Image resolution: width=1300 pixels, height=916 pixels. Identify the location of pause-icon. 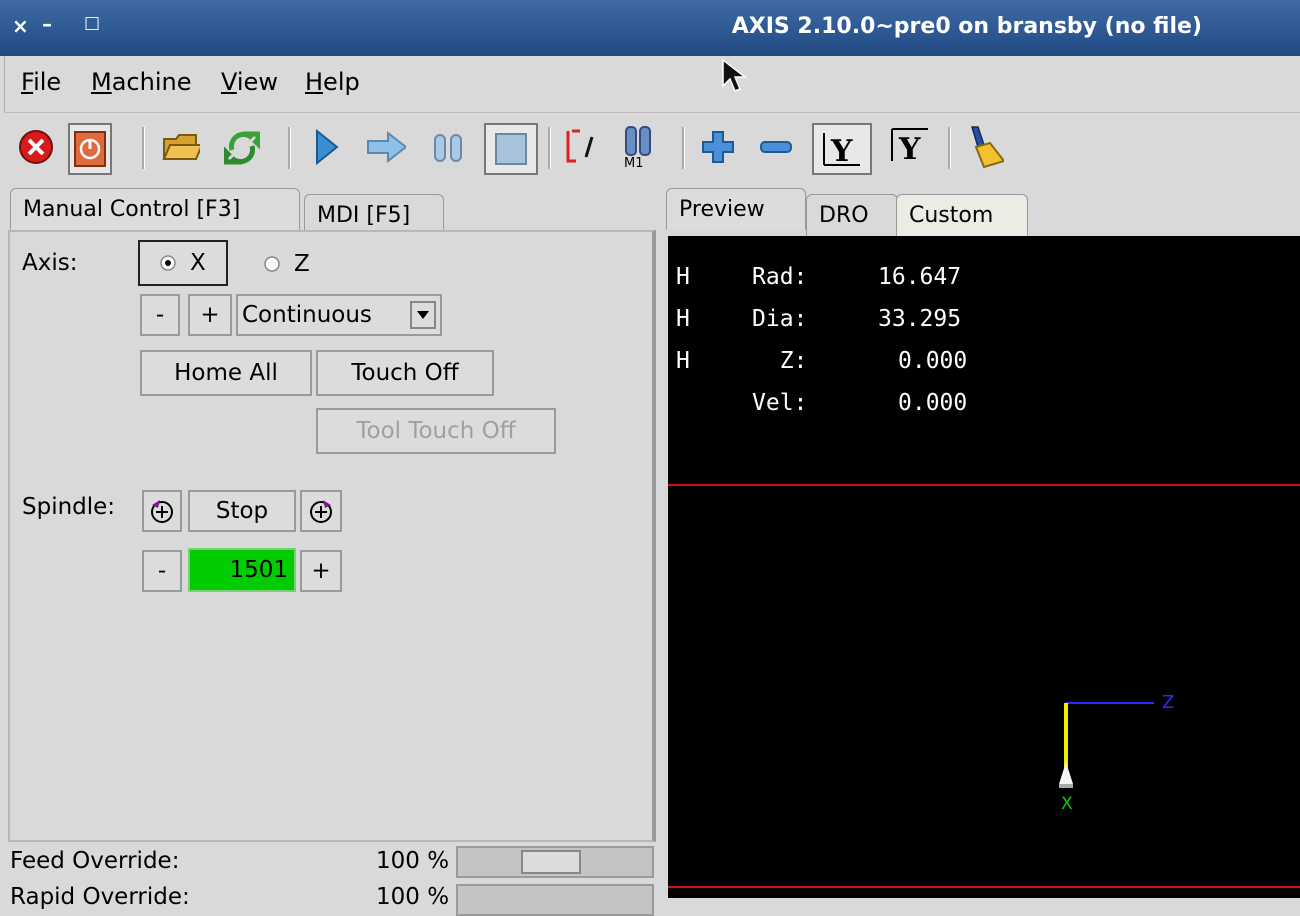
(448, 147).